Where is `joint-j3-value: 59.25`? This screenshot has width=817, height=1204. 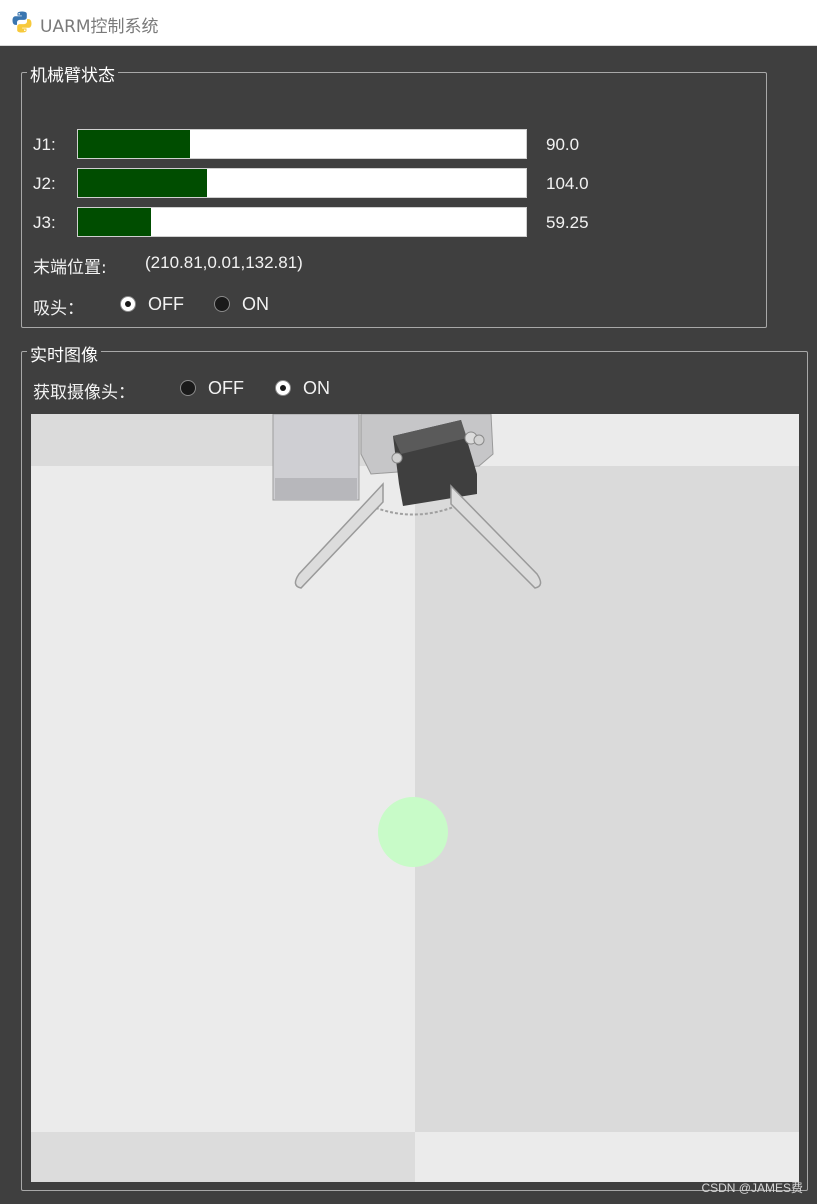
joint-j3-value: 59.25 is located at coordinates (567, 222).